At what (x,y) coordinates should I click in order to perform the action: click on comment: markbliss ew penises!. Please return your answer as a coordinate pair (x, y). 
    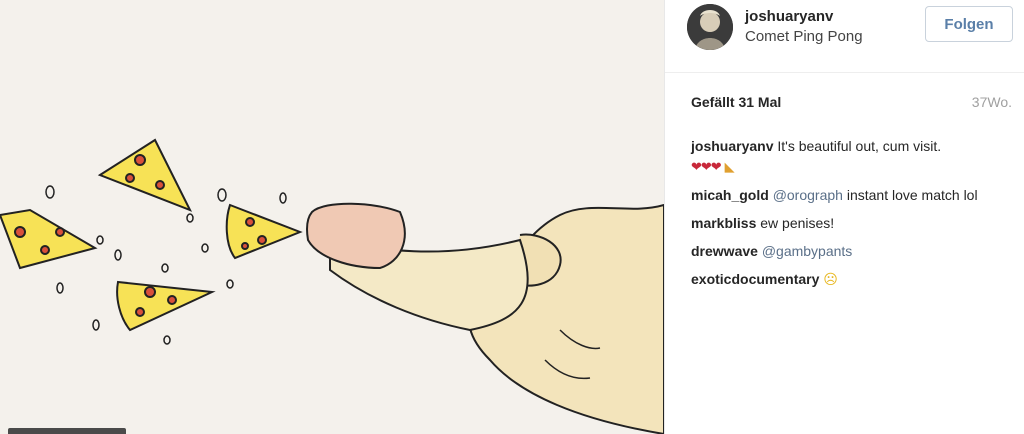
    Looking at the image, I should click on (851, 223).